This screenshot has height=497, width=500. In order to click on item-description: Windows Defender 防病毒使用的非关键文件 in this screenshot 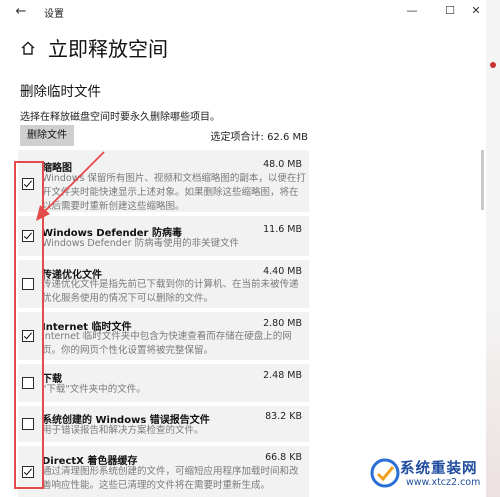, I will do `click(141, 243)`.